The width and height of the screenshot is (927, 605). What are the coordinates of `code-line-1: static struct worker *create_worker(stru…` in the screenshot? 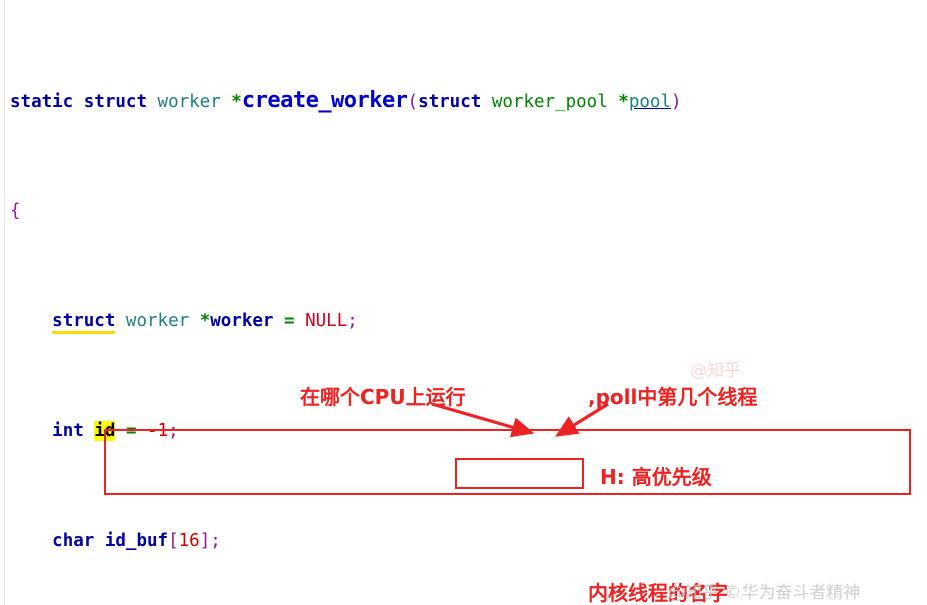 It's located at (346, 100).